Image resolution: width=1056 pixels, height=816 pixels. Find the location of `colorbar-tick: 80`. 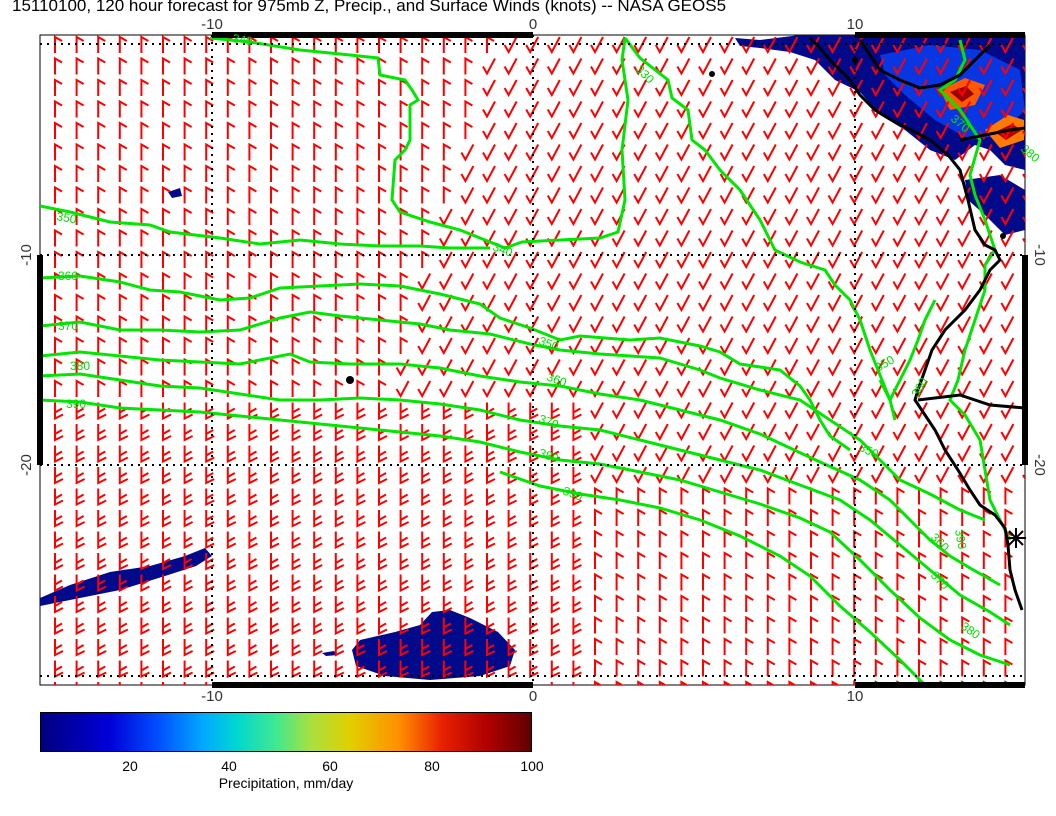

colorbar-tick: 80 is located at coordinates (432, 766).